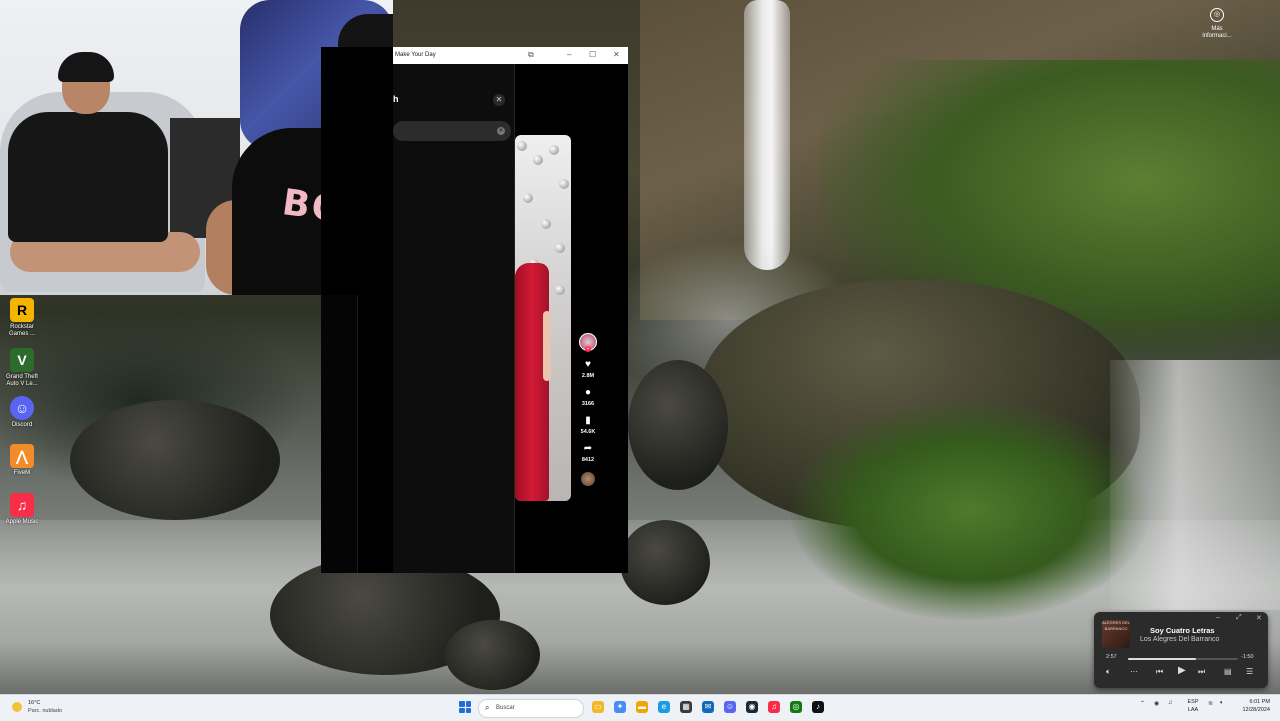  I want to click on desktop-icon-fivem: ⋀ FiveM, so click(22, 460).